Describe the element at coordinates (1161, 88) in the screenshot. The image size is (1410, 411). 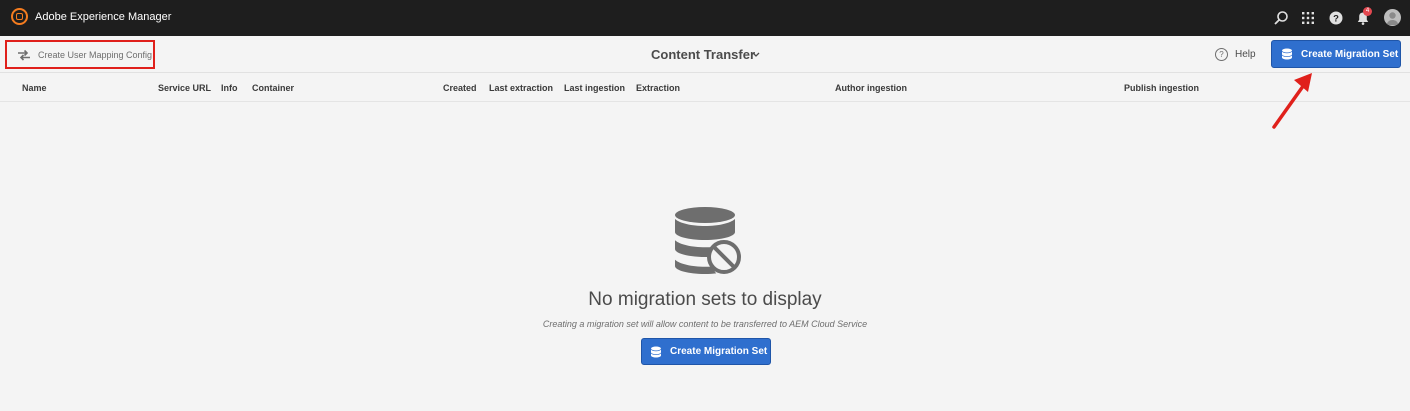
I see `column-header-publish-ingestion: Publish ingestion` at that location.